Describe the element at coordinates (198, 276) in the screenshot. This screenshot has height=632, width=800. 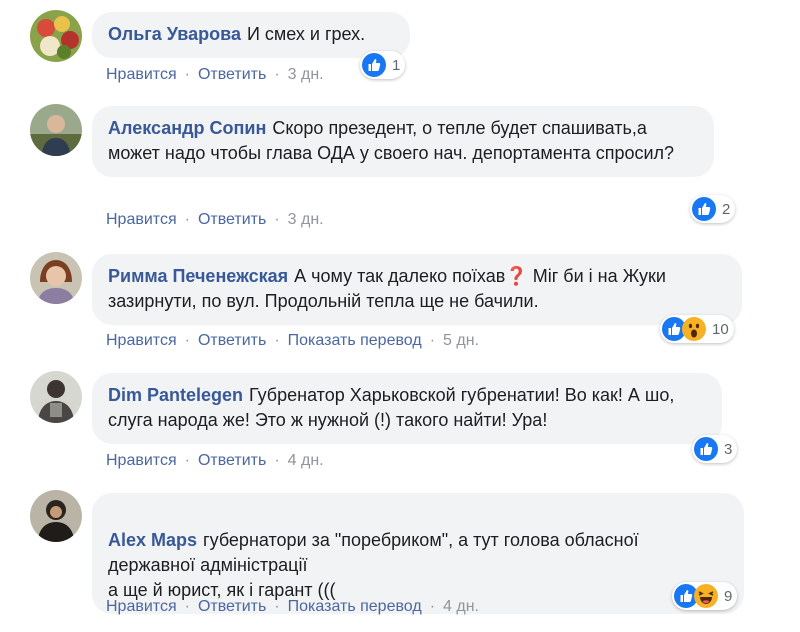
I see `comment-author: Римма Печенежская` at that location.